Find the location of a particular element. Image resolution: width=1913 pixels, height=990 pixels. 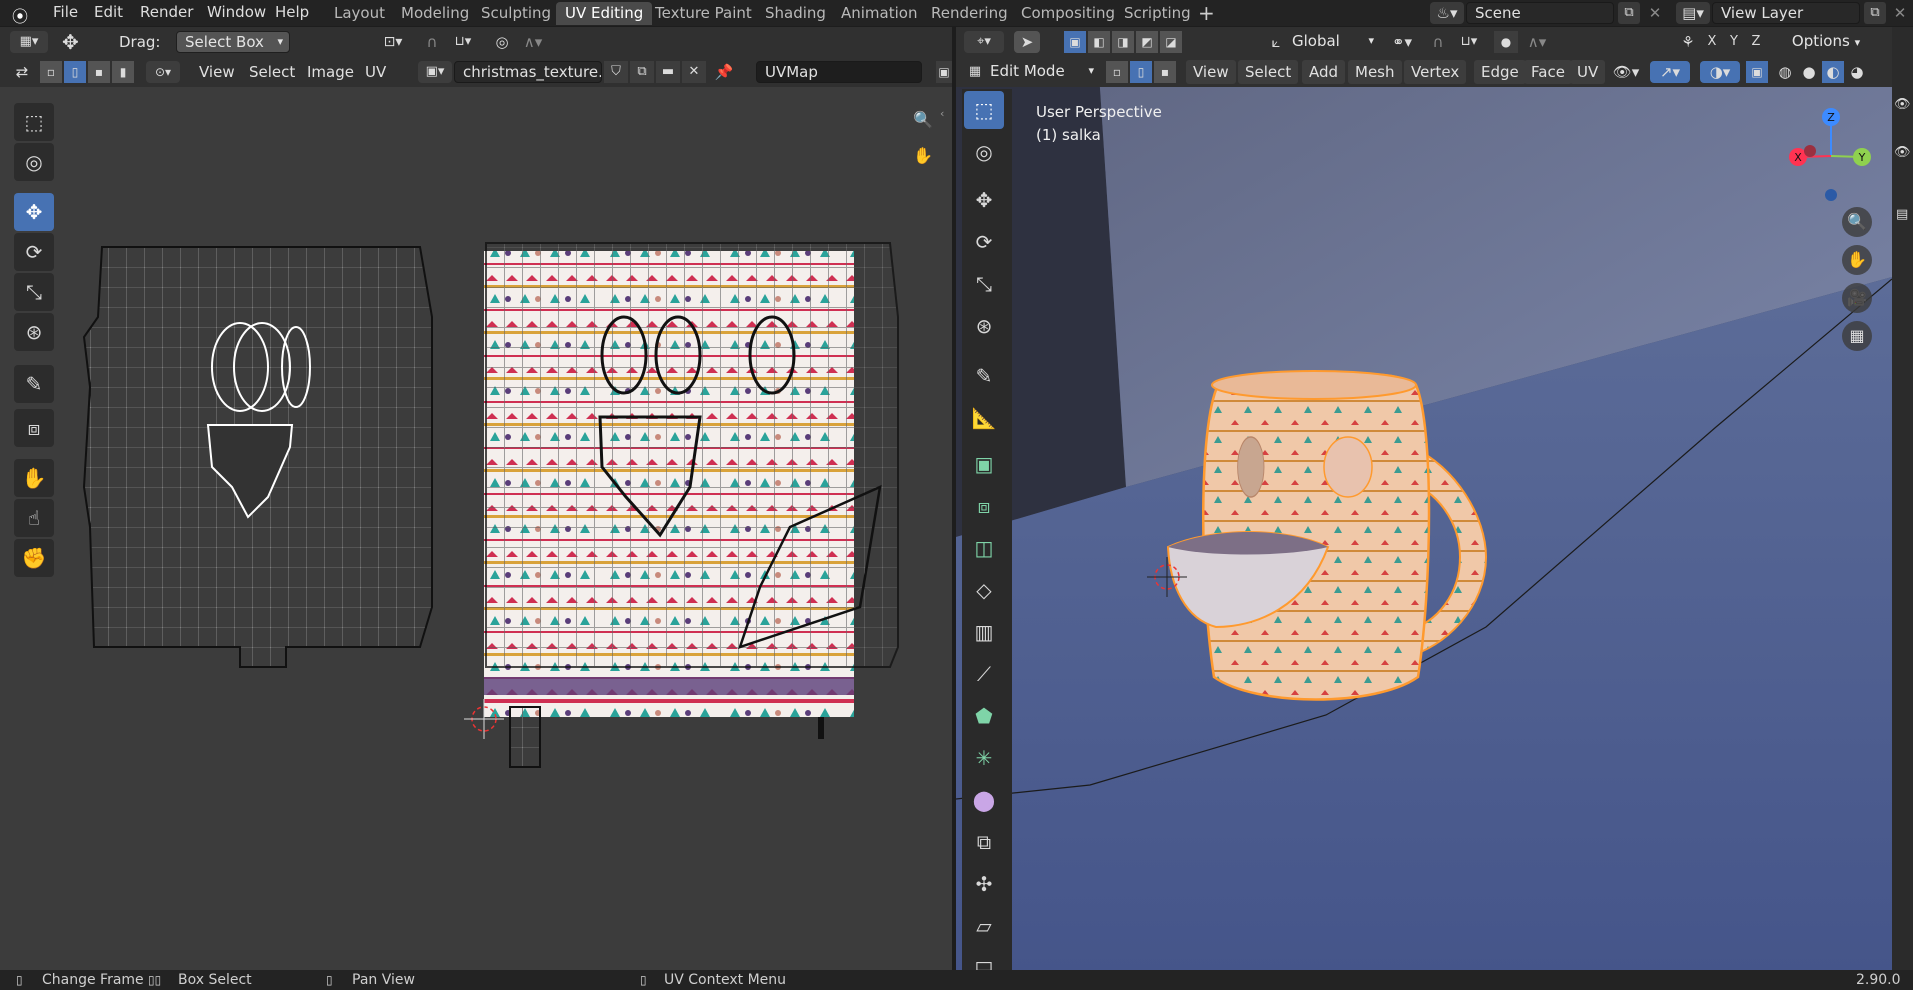

transform-orientation-icon: ⟀ is located at coordinates (1276, 42).